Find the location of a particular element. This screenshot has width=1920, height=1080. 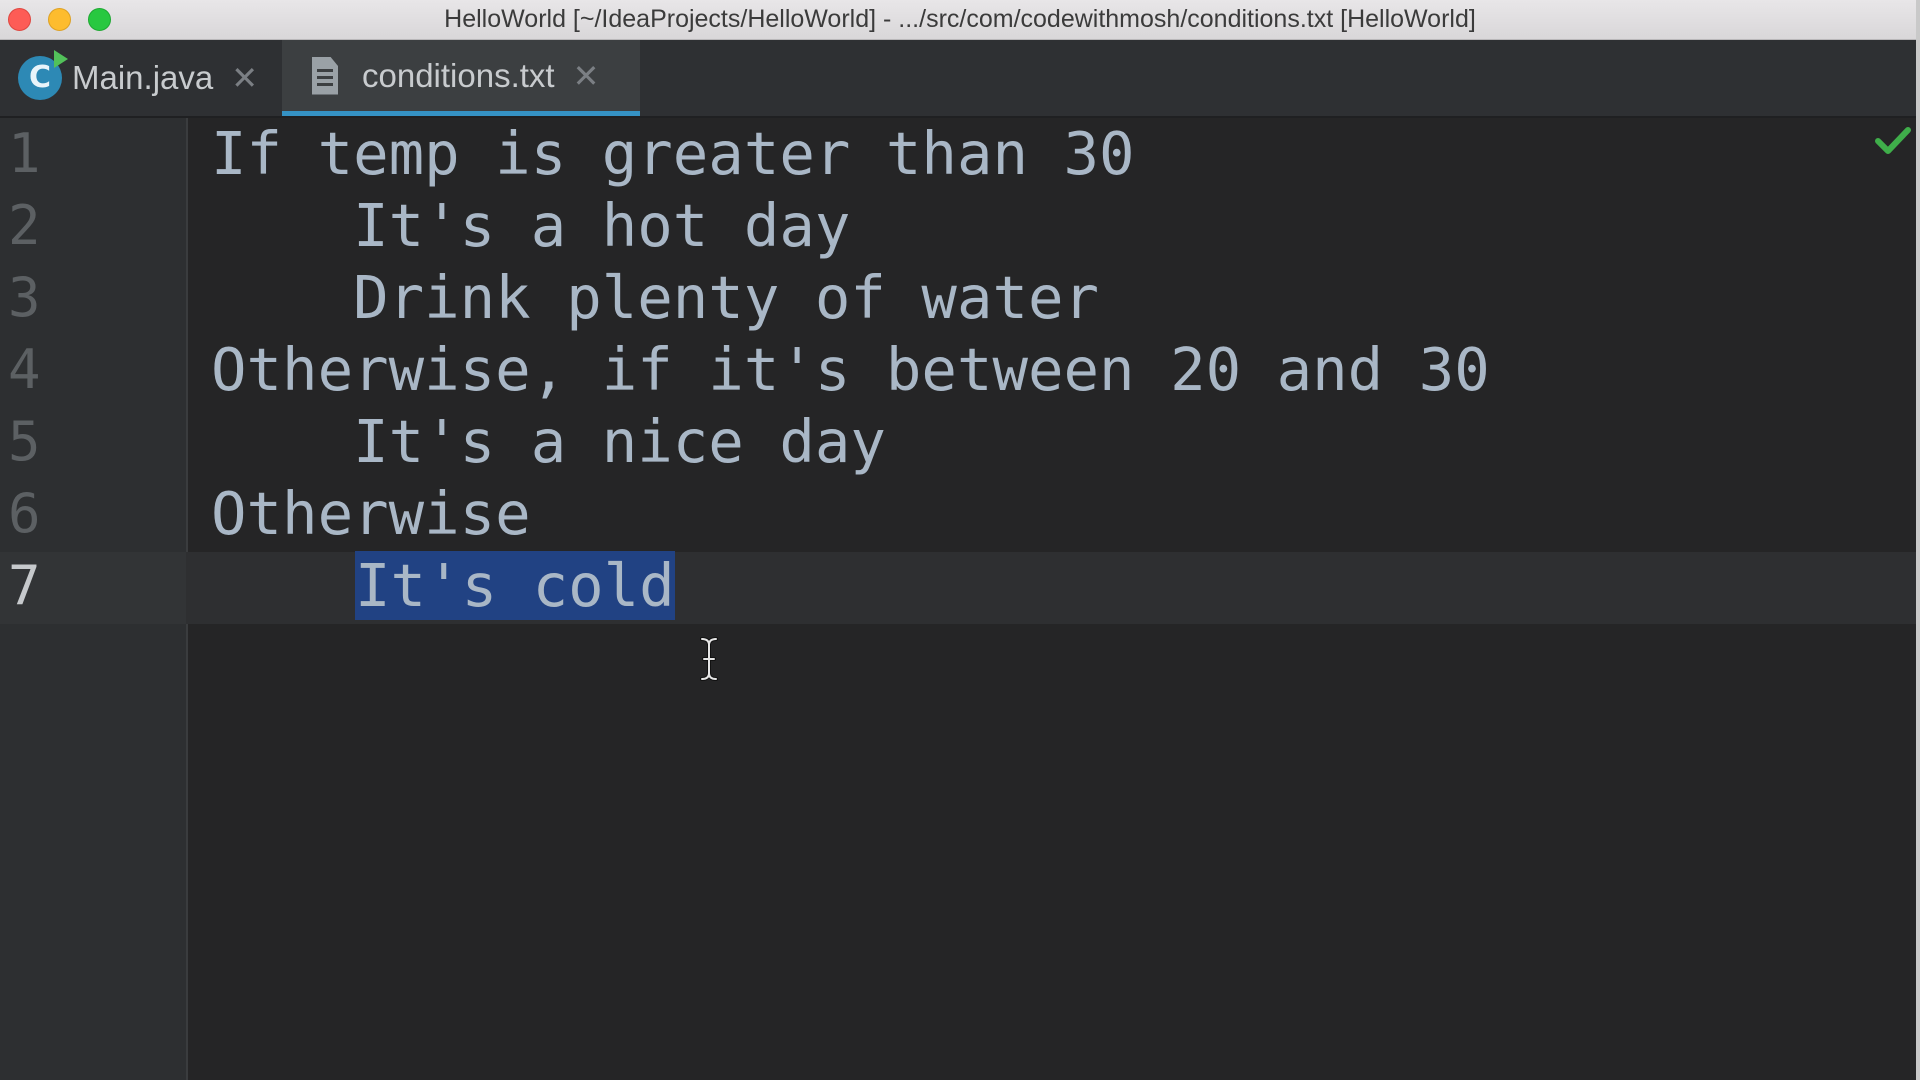

line-number: 7 is located at coordinates (24, 585).